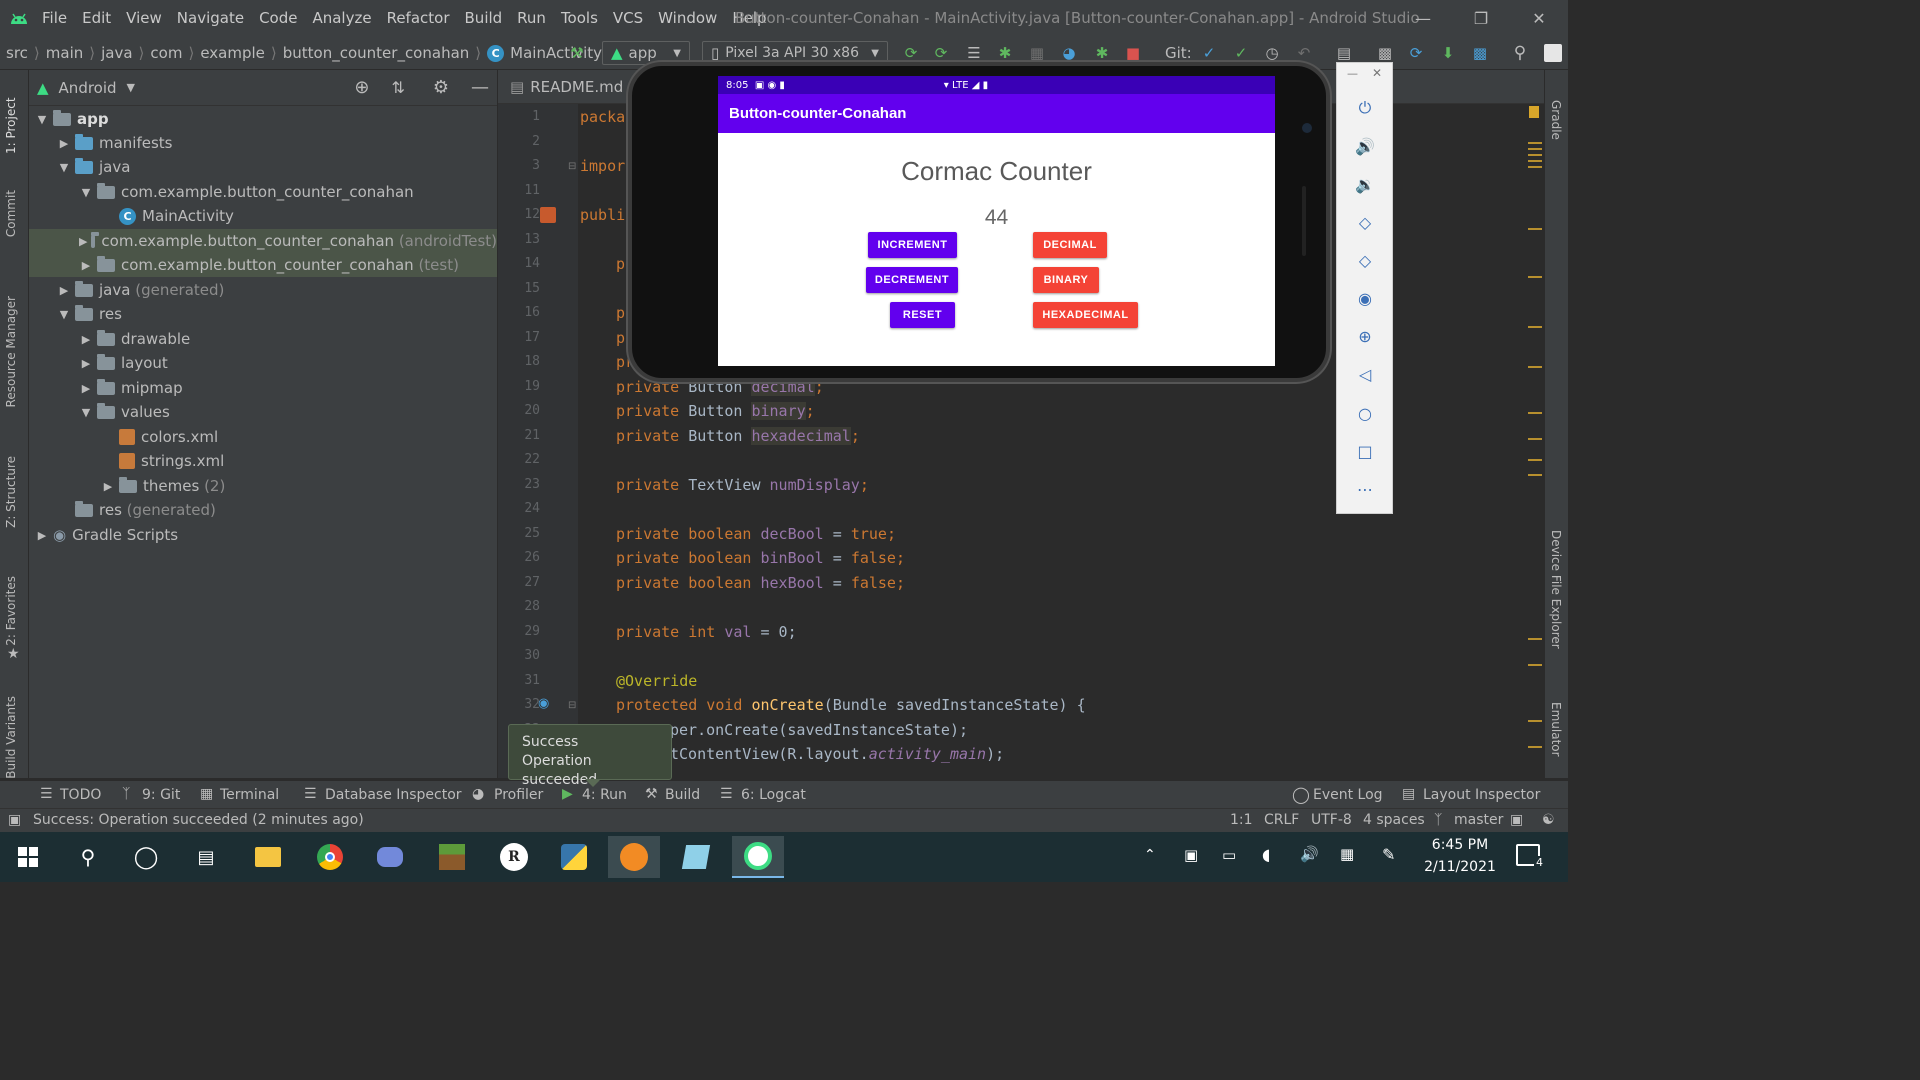  I want to click on pen-icon: ✎, so click(1388, 854).